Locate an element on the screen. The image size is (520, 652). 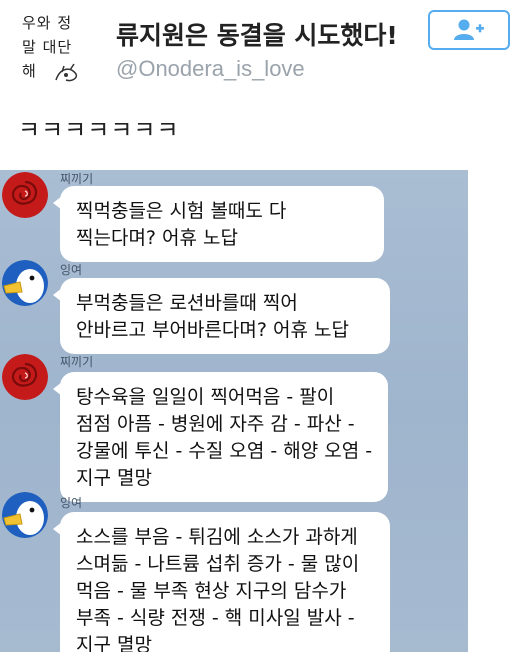
avatar-text-line-1: 우와 정 is located at coordinates (47, 23).